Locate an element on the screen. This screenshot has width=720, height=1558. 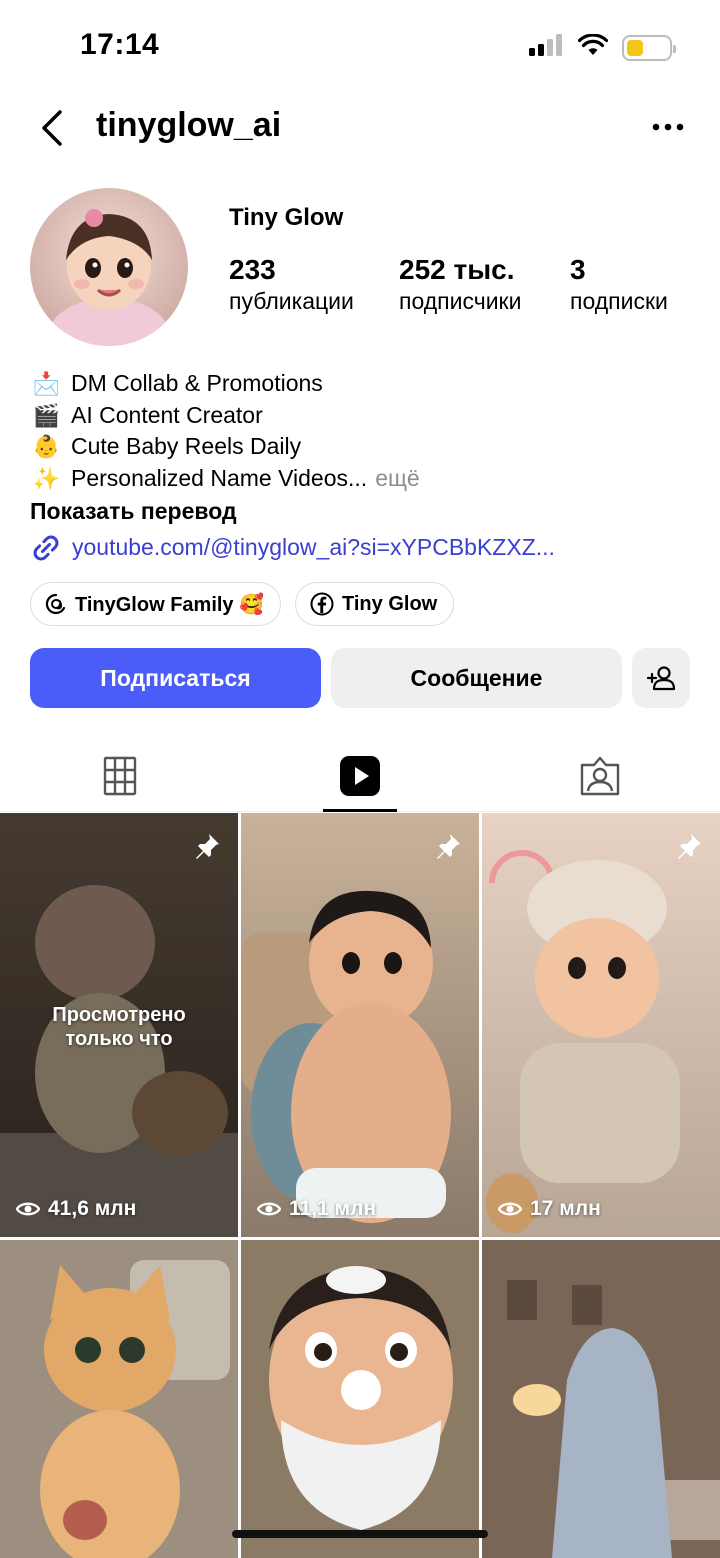
reel-tile: 17 млн is located at coordinates (601, 1025).